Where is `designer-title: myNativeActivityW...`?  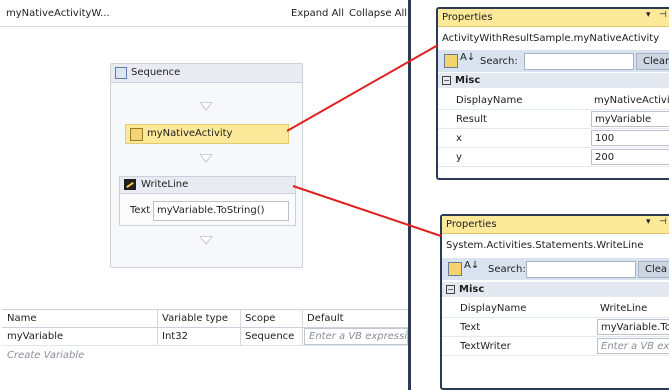
designer-title: myNativeActivityW... is located at coordinates (58, 13).